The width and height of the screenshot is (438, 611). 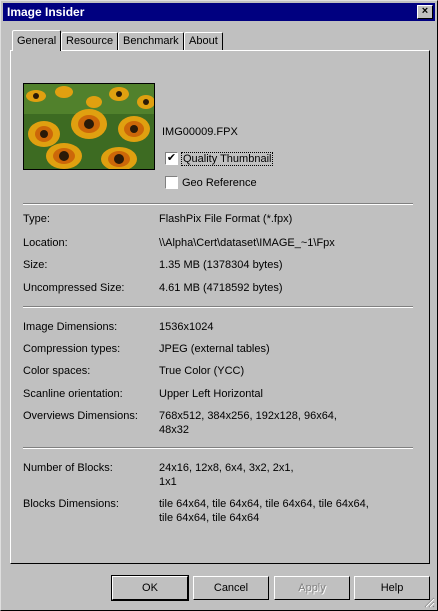 I want to click on type-label: Type:, so click(x=36, y=219).